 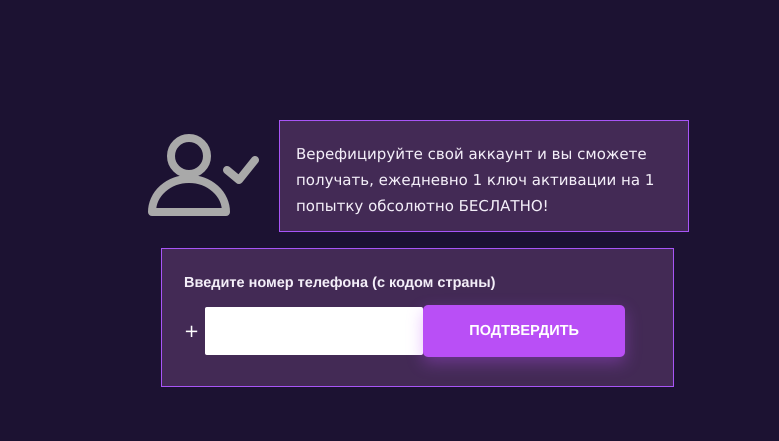 I want to click on phone-prefix: +, so click(x=192, y=331).